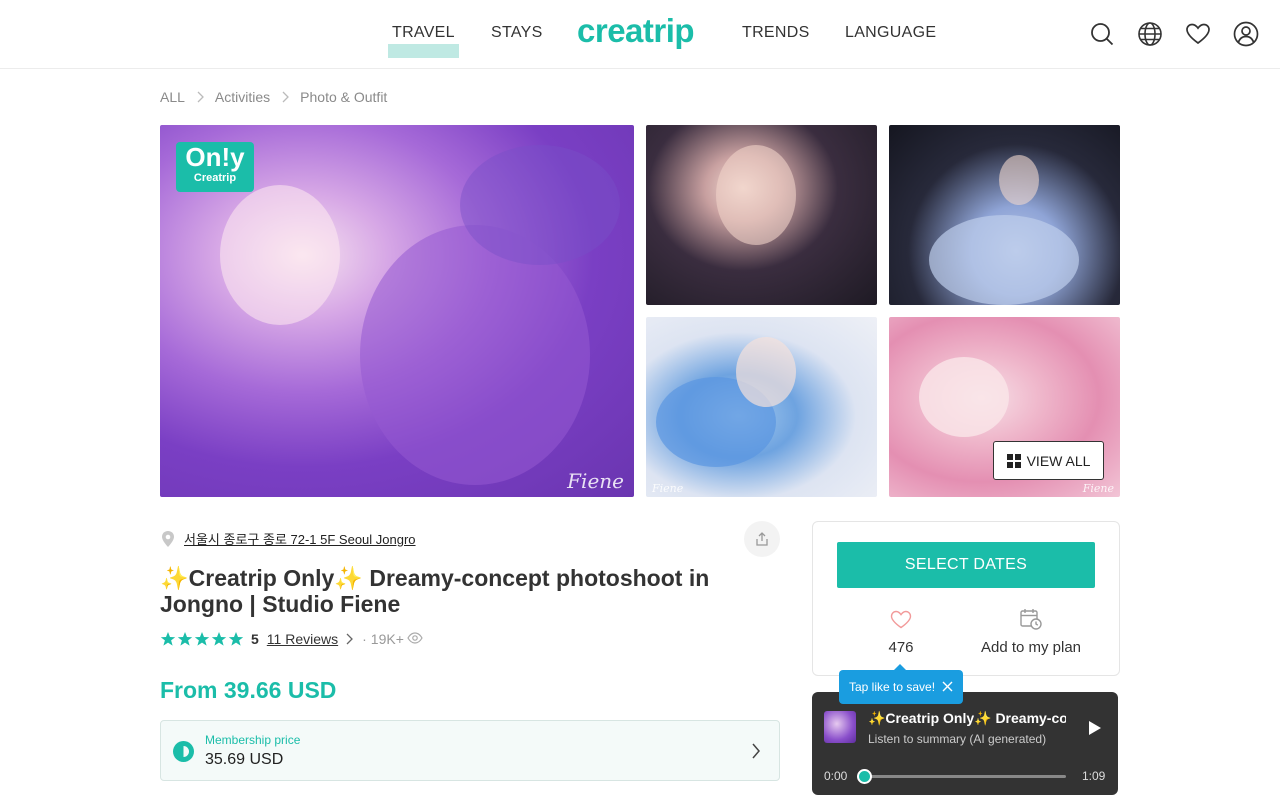  What do you see at coordinates (1246, 34) in the screenshot?
I see `user-icon` at bounding box center [1246, 34].